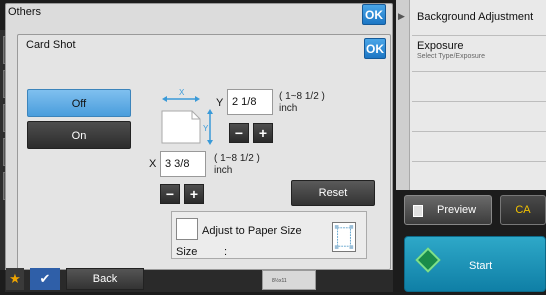 Image resolution: width=546 pixels, height=295 pixels. I want to click on x-size-input: 3 3/8, so click(183, 164).